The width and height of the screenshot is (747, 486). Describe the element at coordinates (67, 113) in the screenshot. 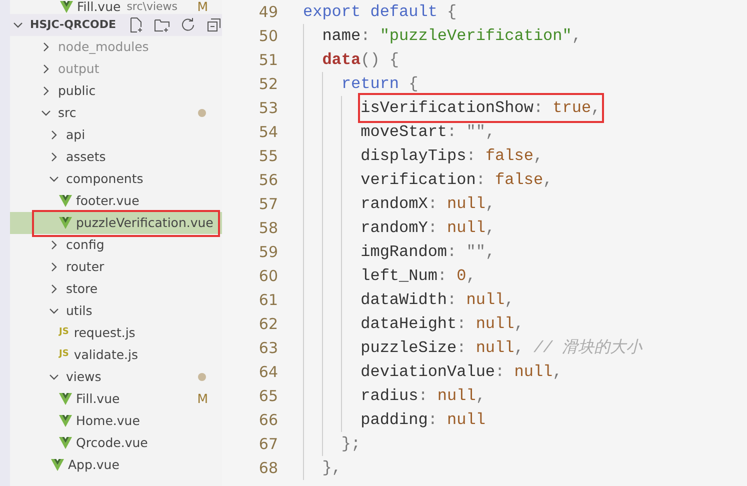

I see `file-name: src` at that location.